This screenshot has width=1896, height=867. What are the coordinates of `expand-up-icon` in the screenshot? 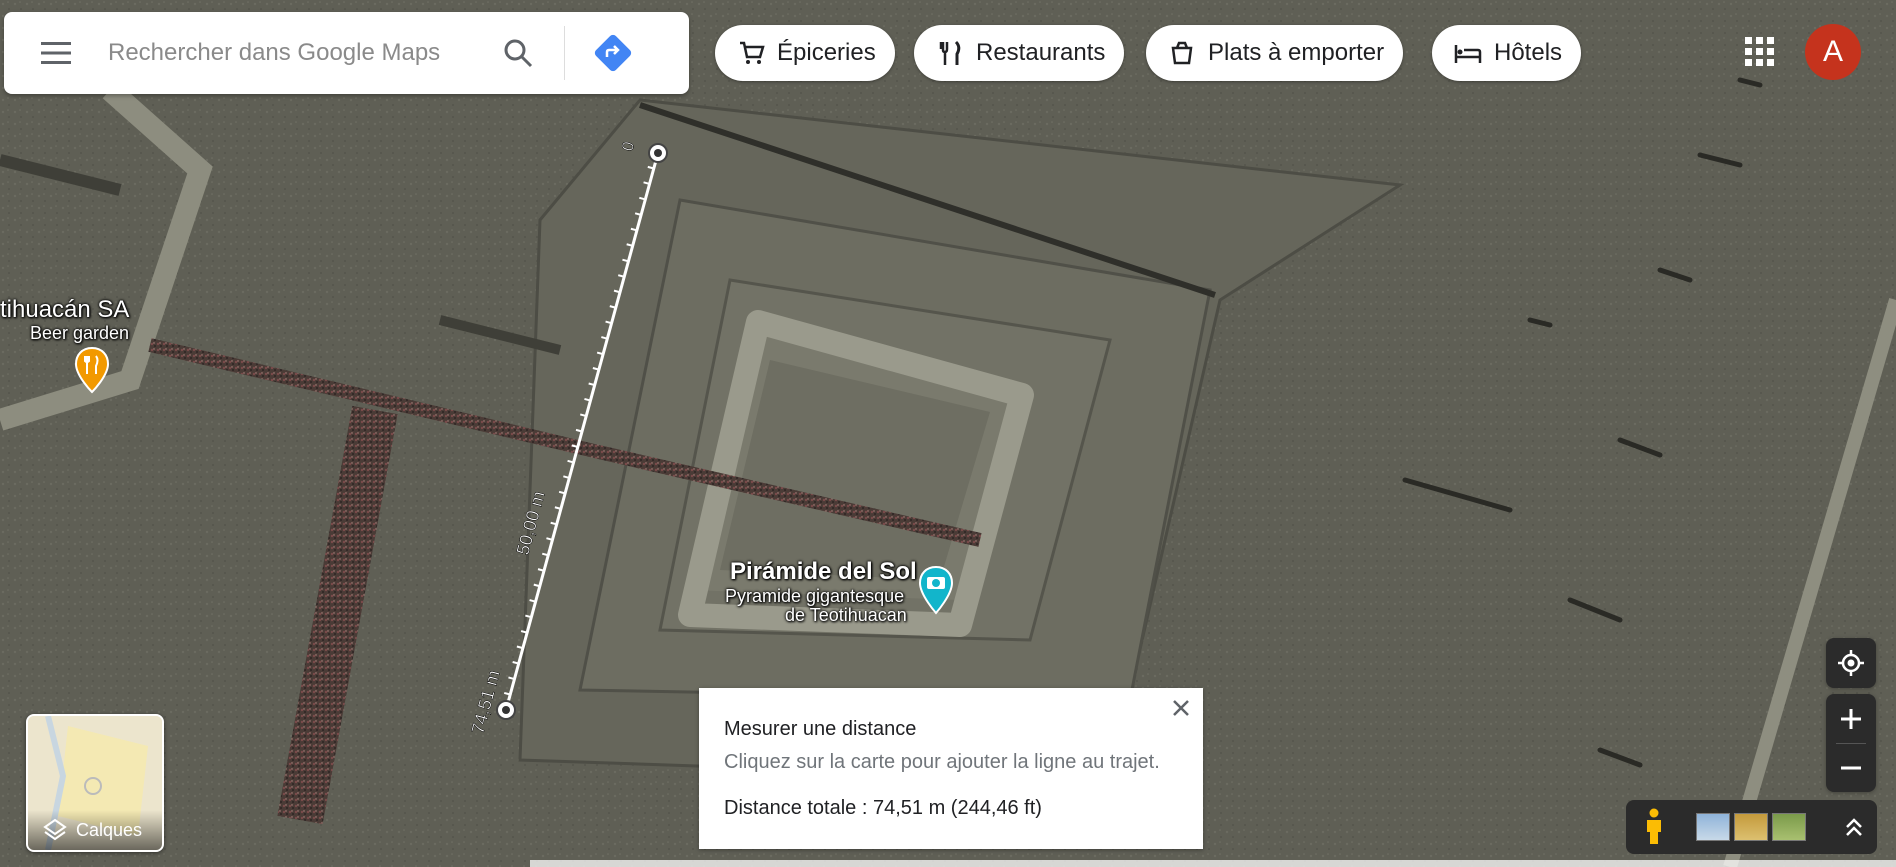 It's located at (1854, 827).